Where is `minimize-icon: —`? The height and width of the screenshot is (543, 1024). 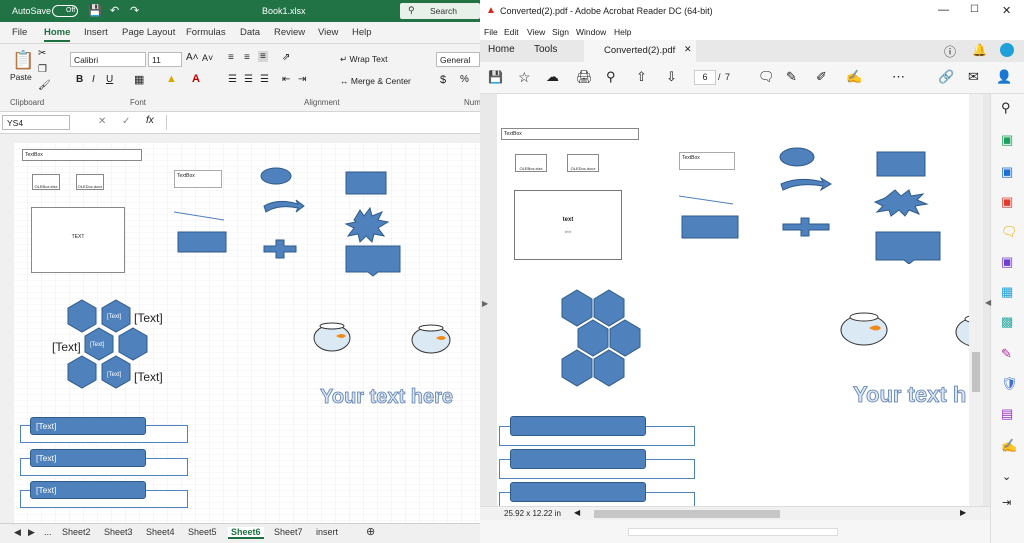 minimize-icon: — is located at coordinates (943, 10).